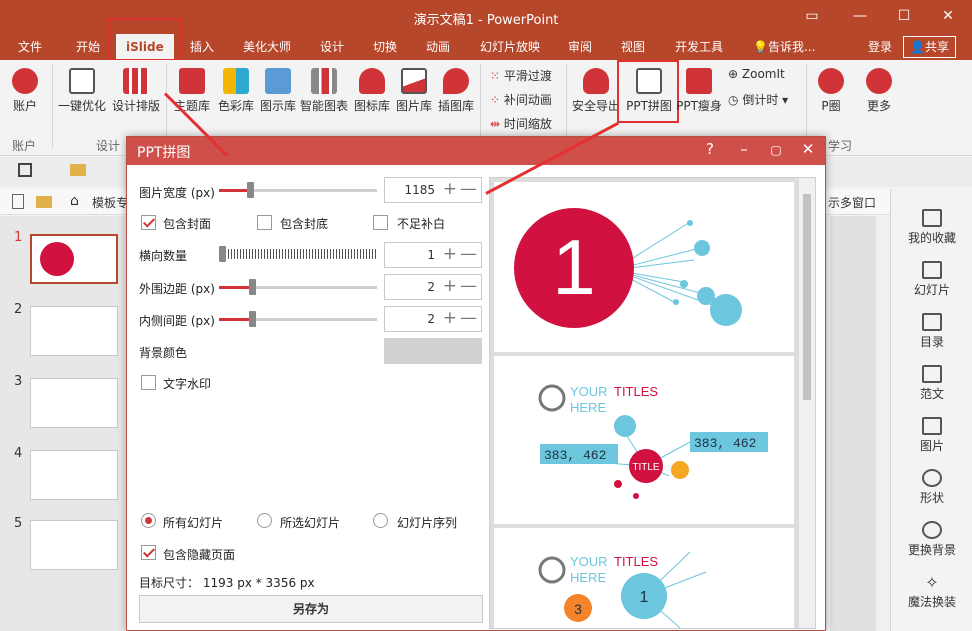 The width and height of the screenshot is (972, 631). I want to click on tab-insert: 插入, so click(202, 47).